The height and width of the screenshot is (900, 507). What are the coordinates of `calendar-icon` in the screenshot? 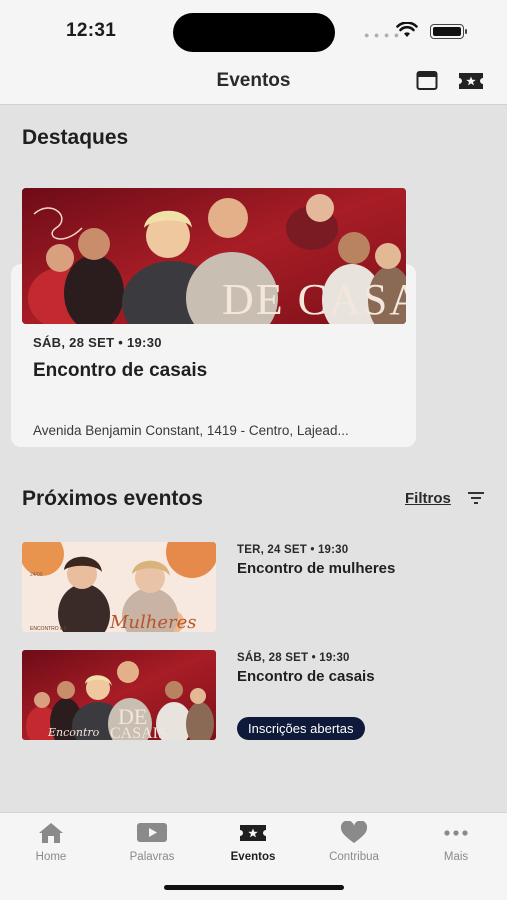 It's located at (427, 80).